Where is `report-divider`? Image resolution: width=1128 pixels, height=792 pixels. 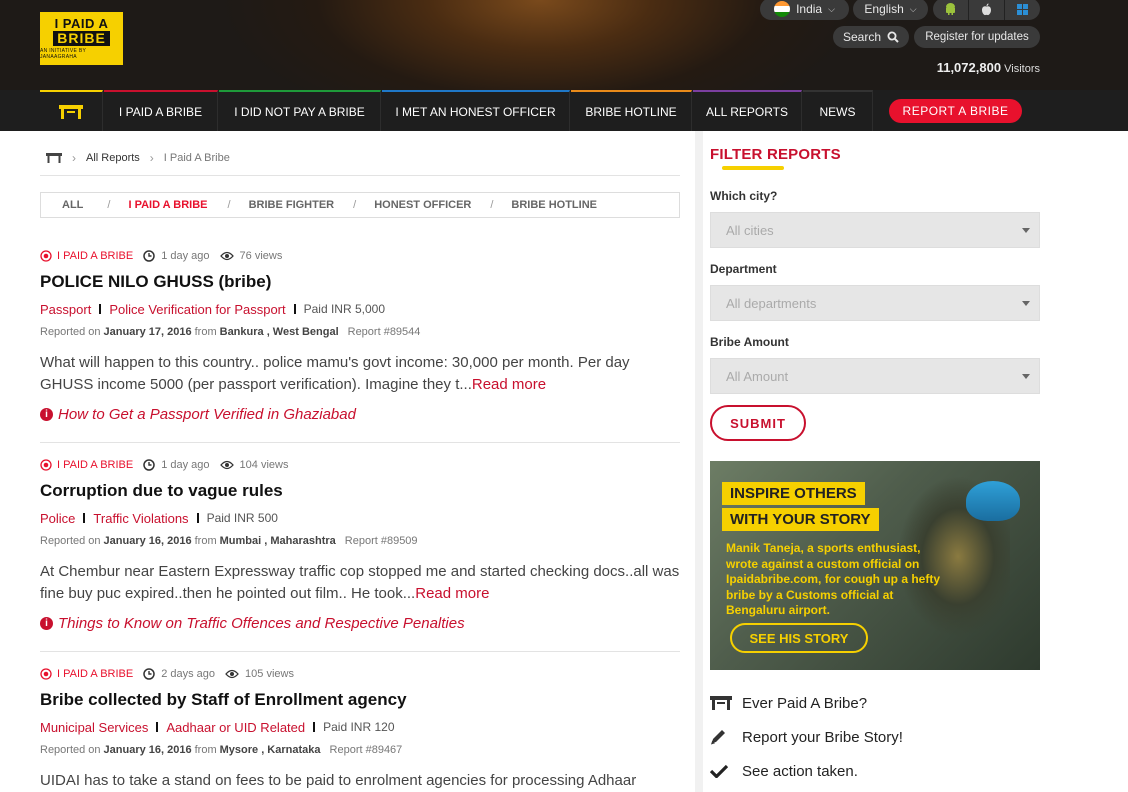 report-divider is located at coordinates (360, 442).